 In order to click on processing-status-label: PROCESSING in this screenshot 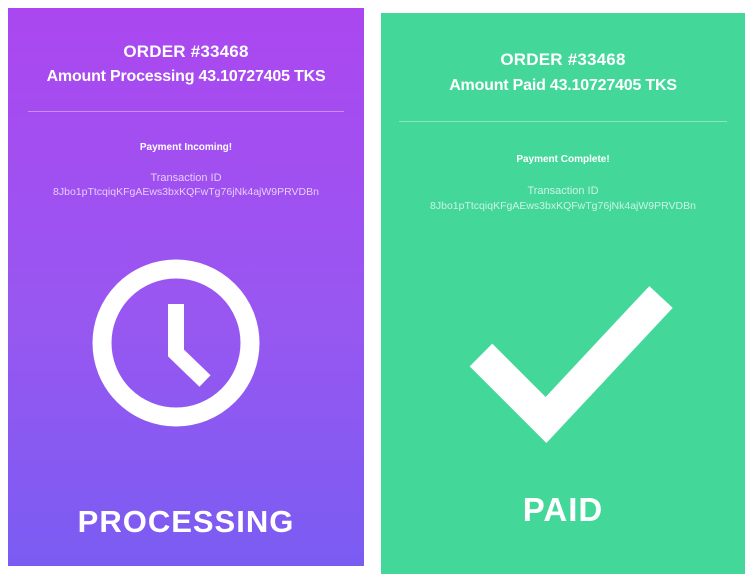, I will do `click(186, 521)`.